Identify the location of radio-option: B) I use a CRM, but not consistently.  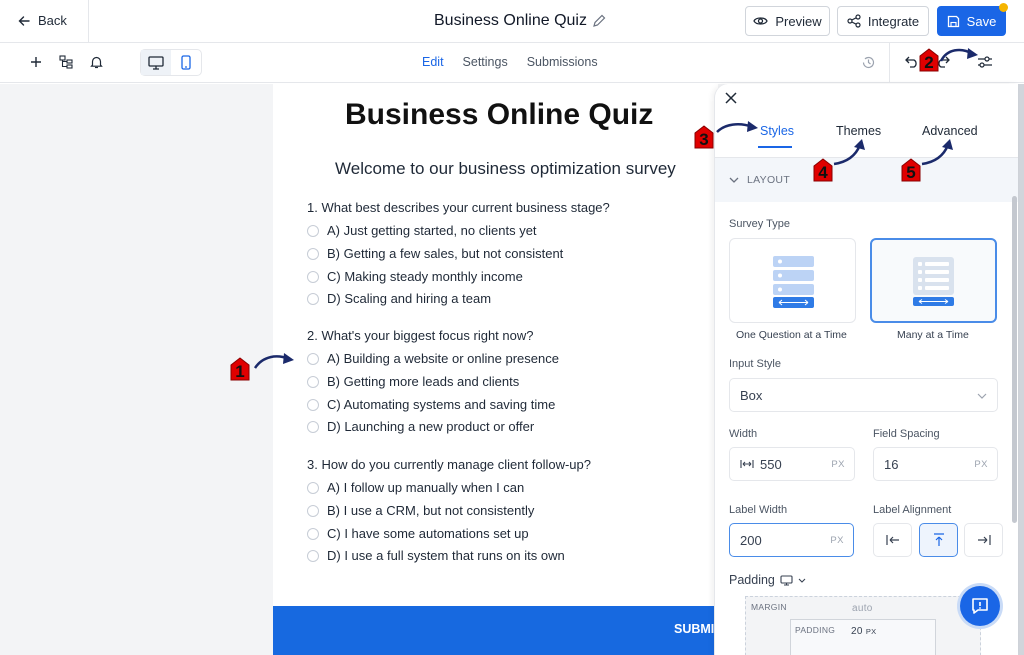
(420, 510).